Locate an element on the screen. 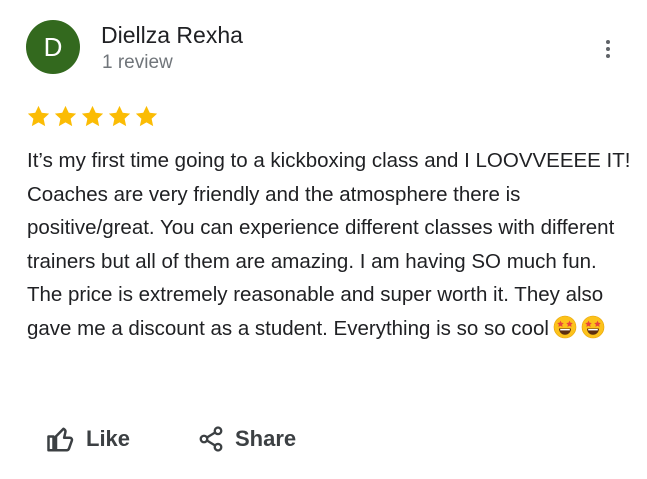 Image resolution: width=647 pixels, height=479 pixels. share-label: Share is located at coordinates (266, 438).